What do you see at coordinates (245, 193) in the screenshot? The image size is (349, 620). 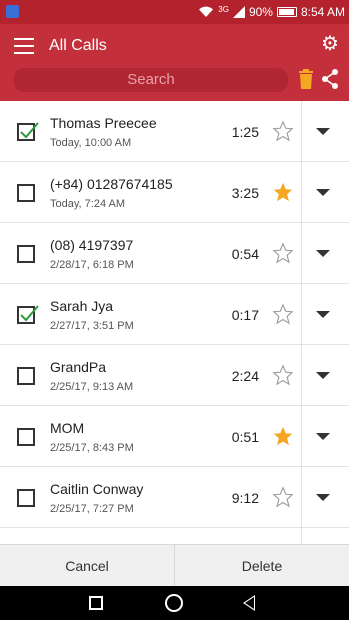 I see `call-duration: 3:25` at bounding box center [245, 193].